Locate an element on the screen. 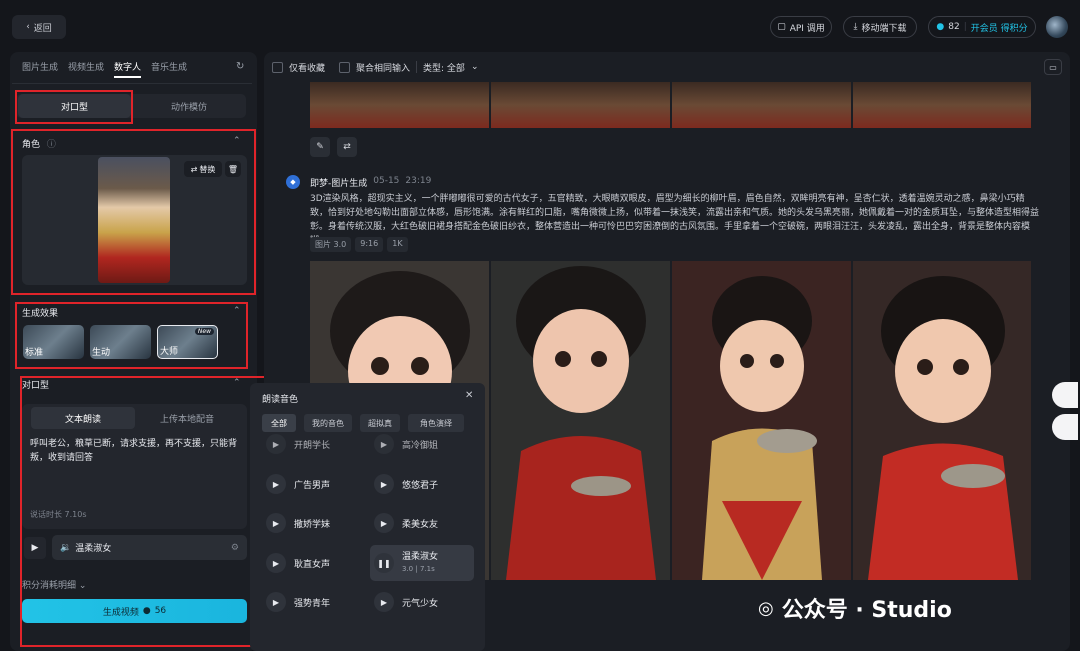 The height and width of the screenshot is (651, 1080). app-logo-icon: ◆ is located at coordinates (293, 182).